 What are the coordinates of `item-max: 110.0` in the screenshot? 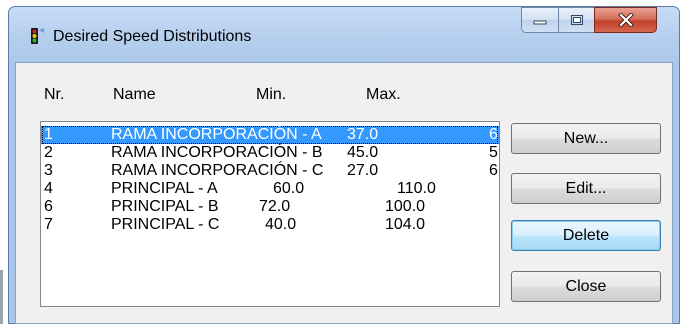 It's located at (416, 188).